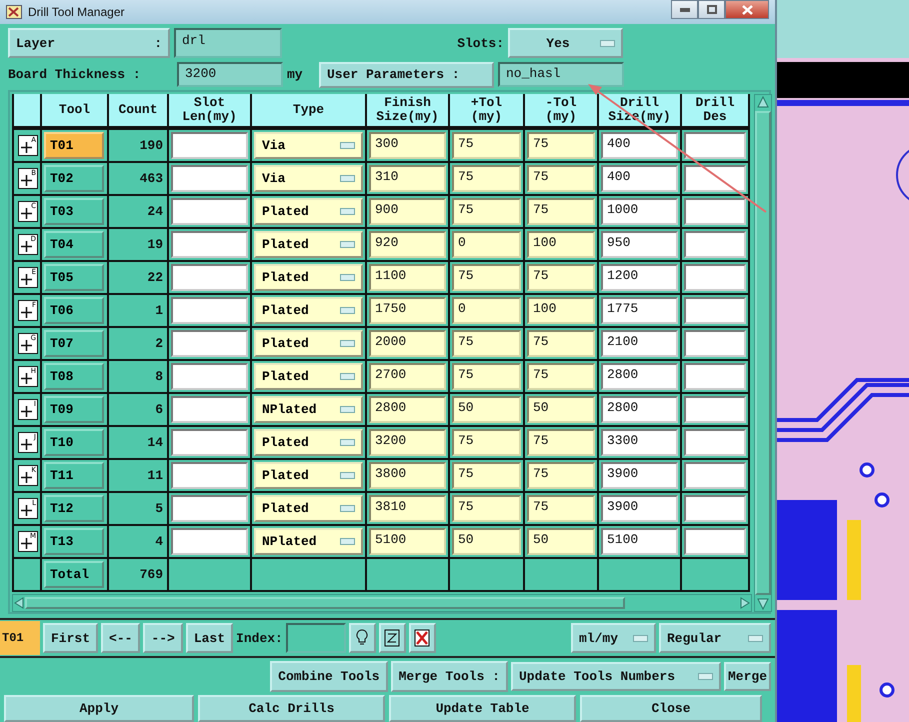 The height and width of the screenshot is (722, 909). What do you see at coordinates (407, 244) in the screenshot?
I see `finish-size-field: 920` at bounding box center [407, 244].